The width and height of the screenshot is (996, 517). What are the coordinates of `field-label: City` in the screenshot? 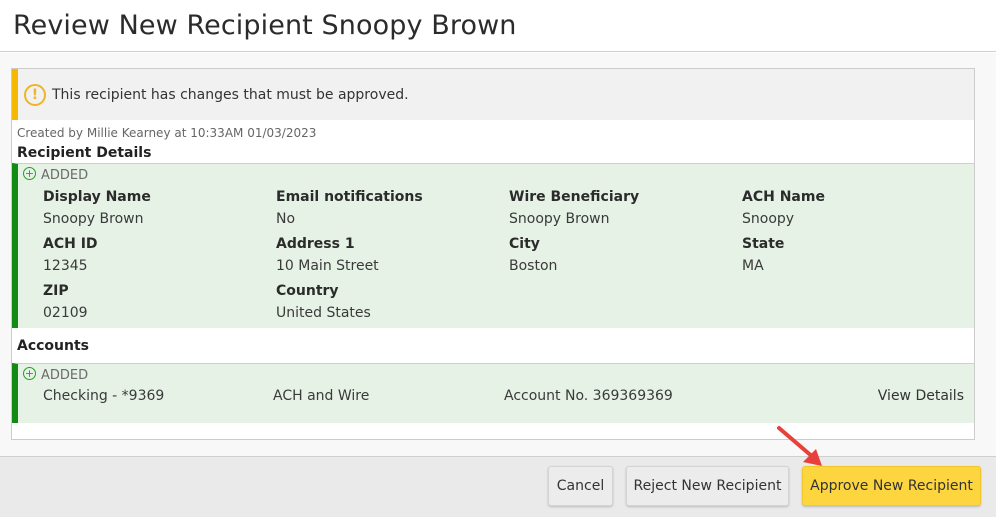 It's located at (524, 244).